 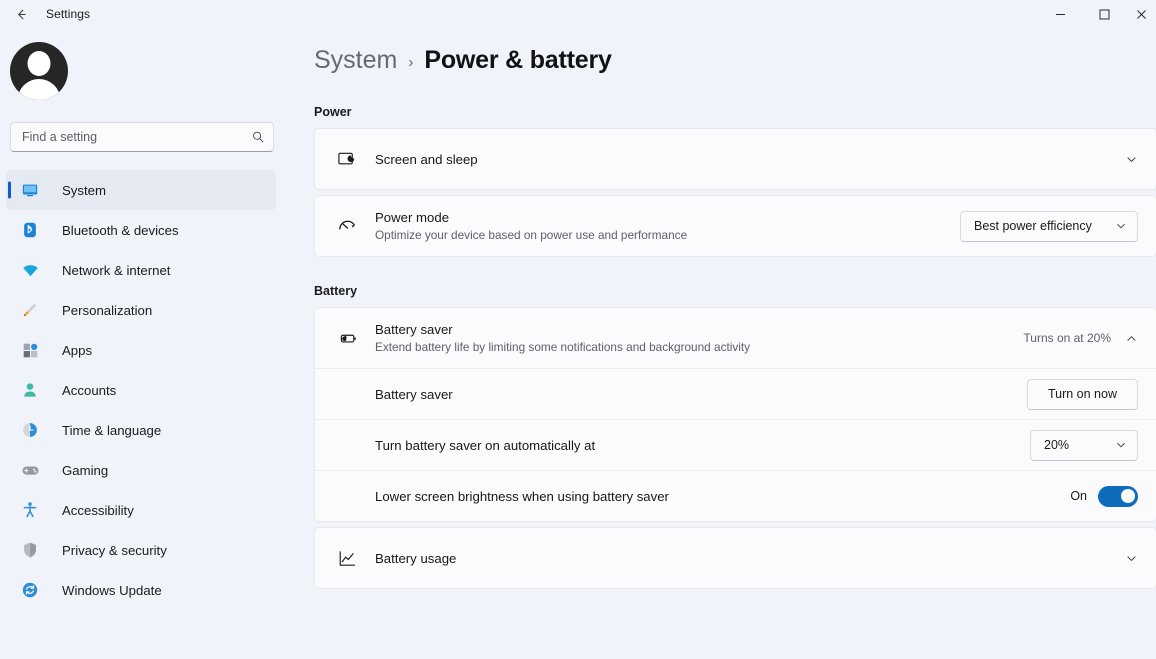 What do you see at coordinates (1084, 445) in the screenshot?
I see `auto-threshold-dropdown: 20%` at bounding box center [1084, 445].